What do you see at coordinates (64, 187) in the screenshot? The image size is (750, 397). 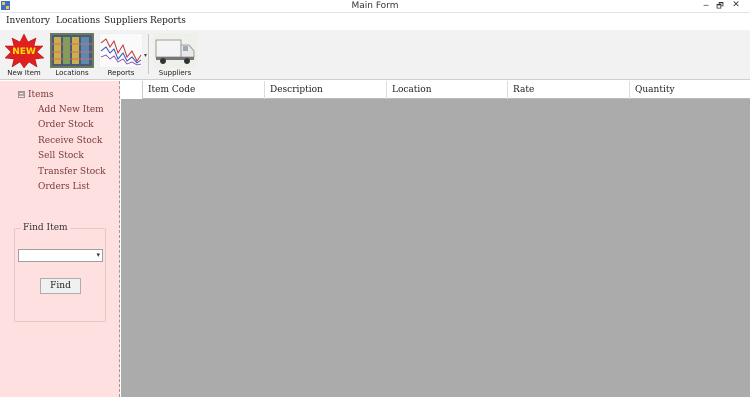 I see `tree-item-orders-list: Orders List` at bounding box center [64, 187].